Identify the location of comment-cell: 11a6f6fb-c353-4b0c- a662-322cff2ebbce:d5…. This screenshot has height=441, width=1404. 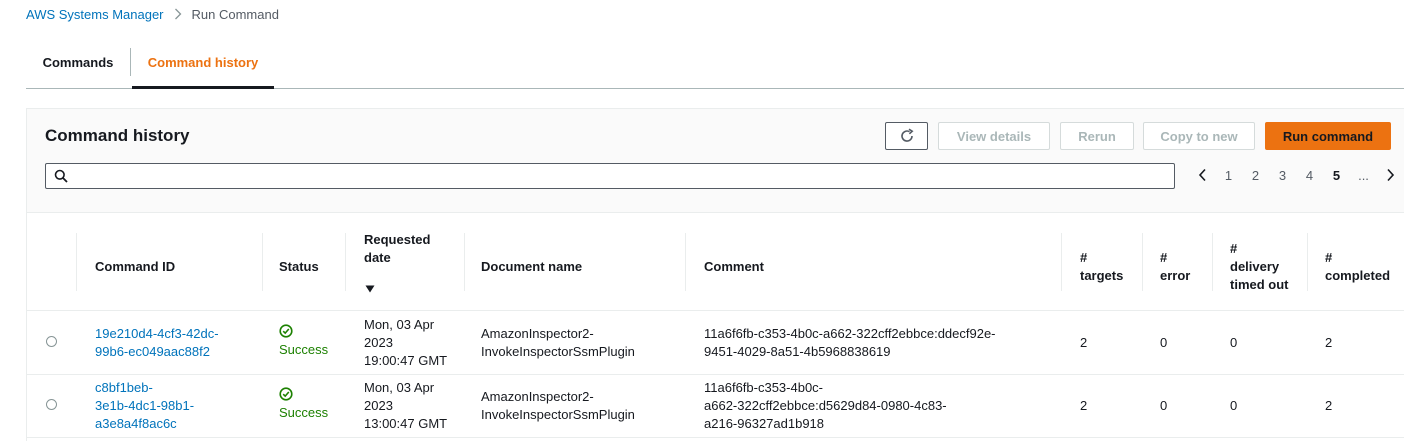
(825, 405).